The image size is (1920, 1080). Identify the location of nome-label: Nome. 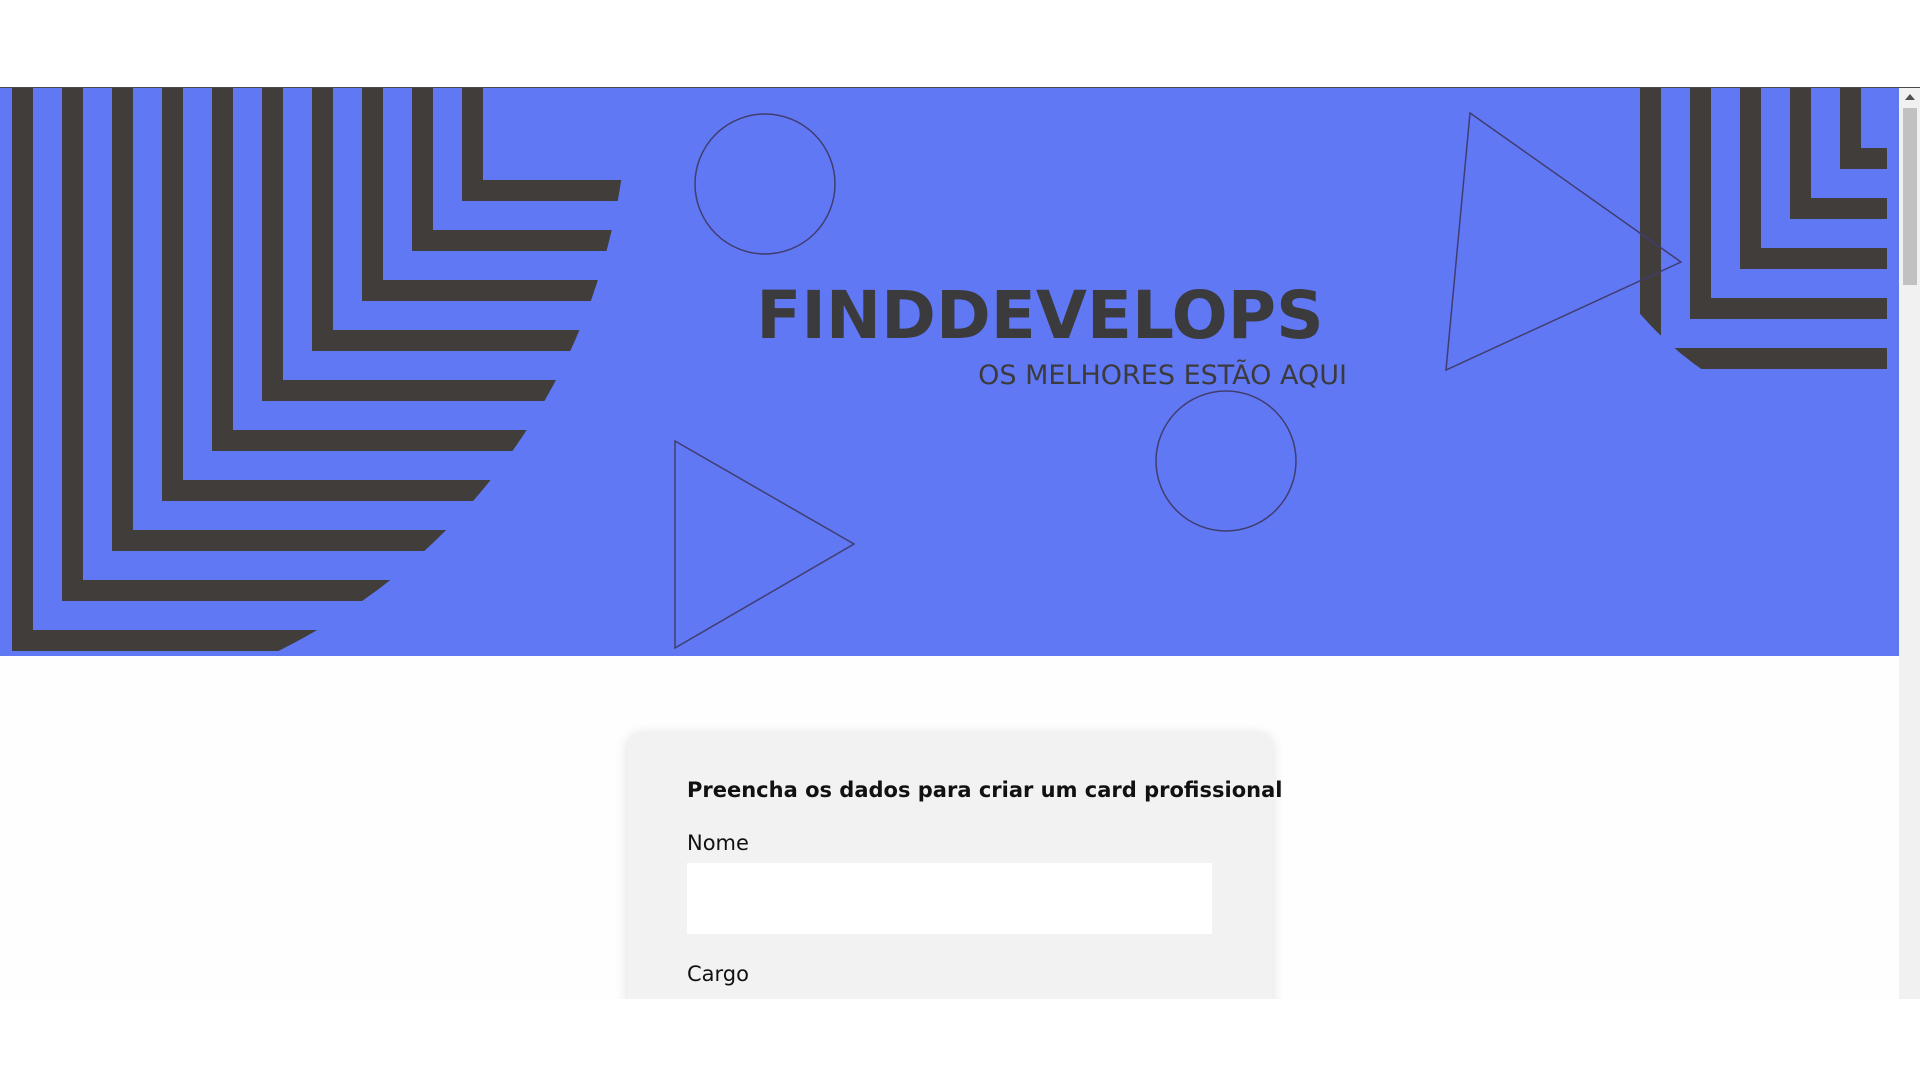
(718, 843).